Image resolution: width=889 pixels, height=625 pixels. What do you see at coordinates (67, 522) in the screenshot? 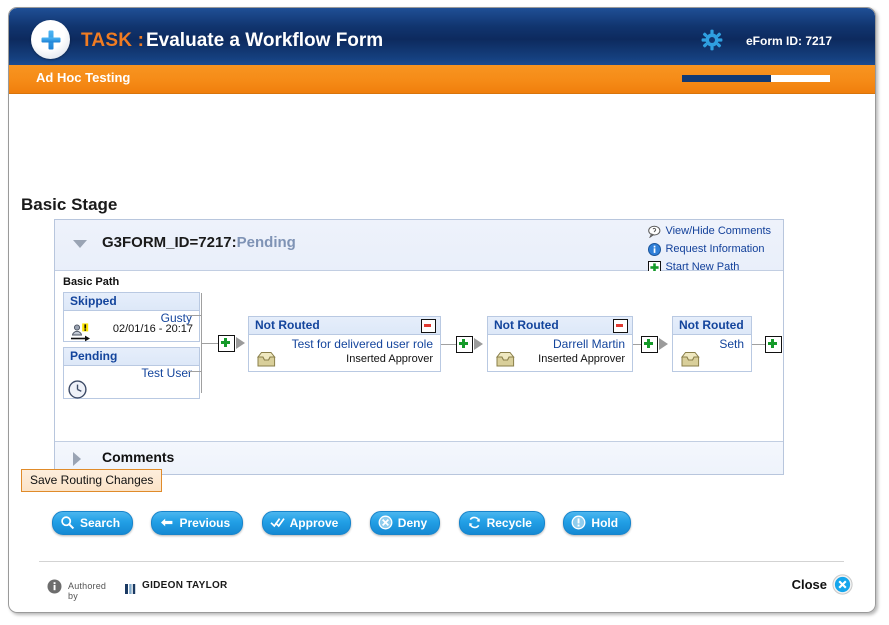
I see `magnifier-icon` at bounding box center [67, 522].